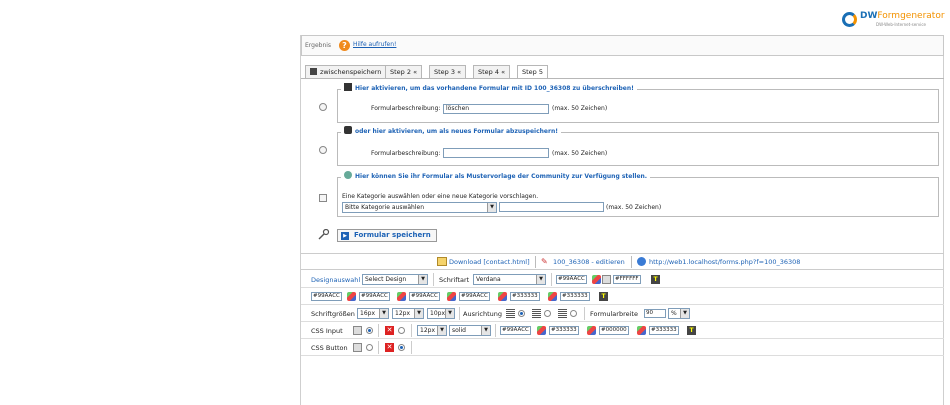 This screenshot has width=950, height=405. Describe the element at coordinates (327, 331) in the screenshot. I see `css-input-label: CSS Input` at that location.